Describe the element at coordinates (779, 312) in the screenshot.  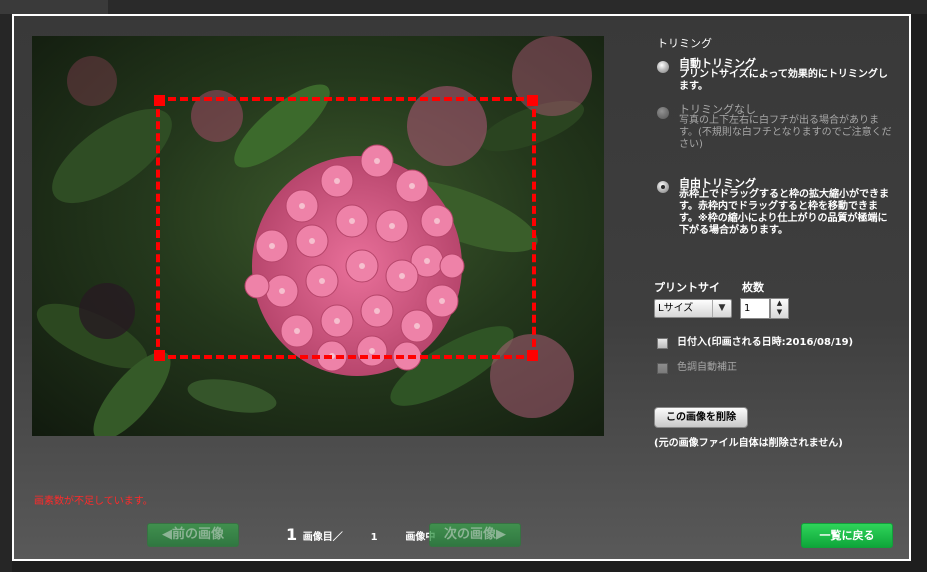
I see `stepper-down-icon: ▼` at that location.